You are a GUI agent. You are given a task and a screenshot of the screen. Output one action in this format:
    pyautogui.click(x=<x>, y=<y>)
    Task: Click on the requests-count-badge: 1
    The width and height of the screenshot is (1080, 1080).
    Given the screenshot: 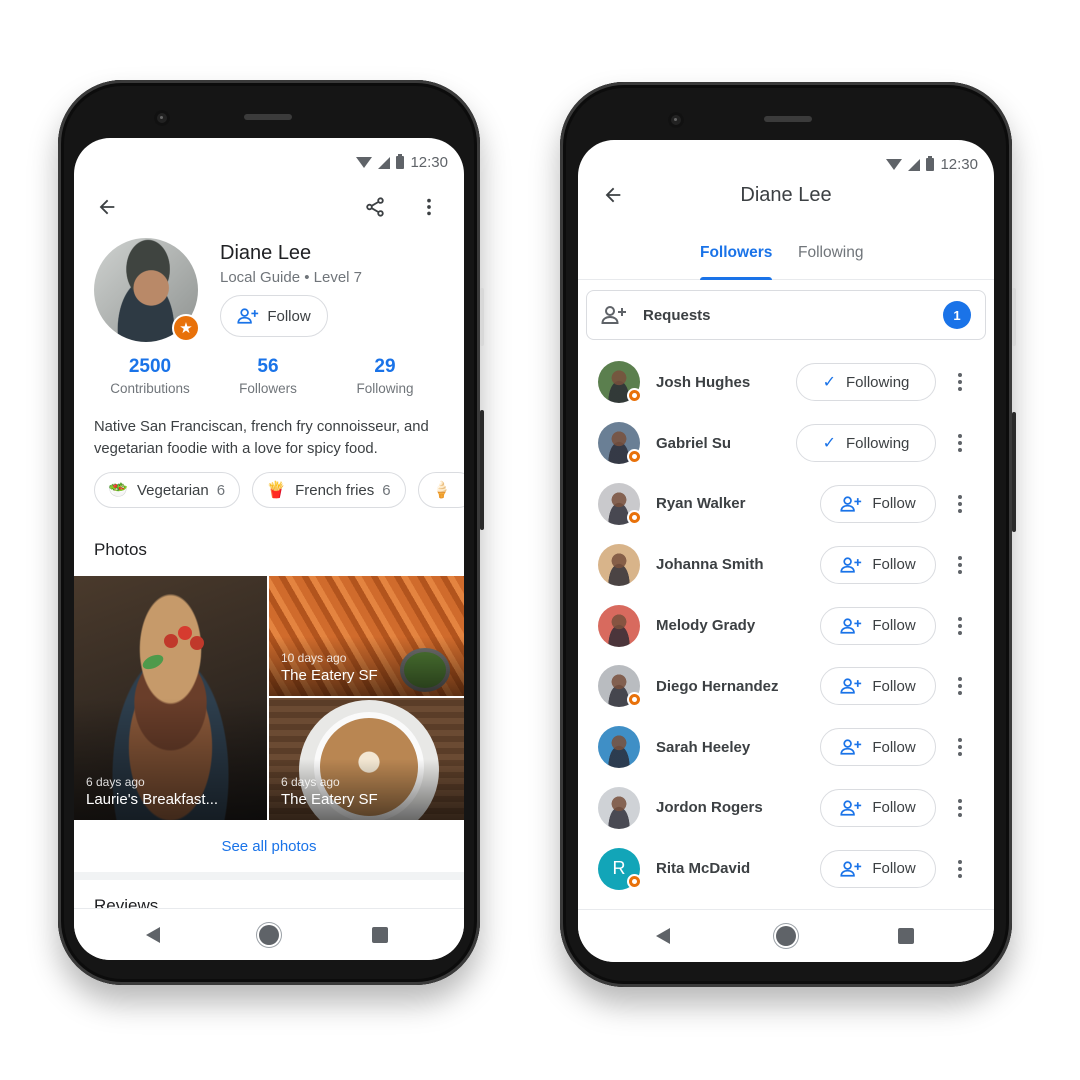 What is the action you would take?
    pyautogui.click(x=957, y=315)
    